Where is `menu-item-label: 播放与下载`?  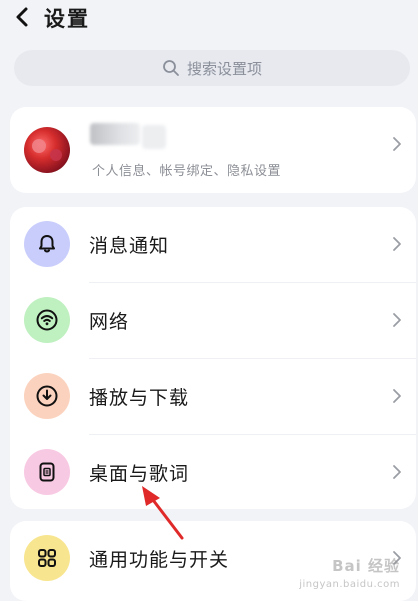 menu-item-label: 播放与下载 is located at coordinates (139, 398).